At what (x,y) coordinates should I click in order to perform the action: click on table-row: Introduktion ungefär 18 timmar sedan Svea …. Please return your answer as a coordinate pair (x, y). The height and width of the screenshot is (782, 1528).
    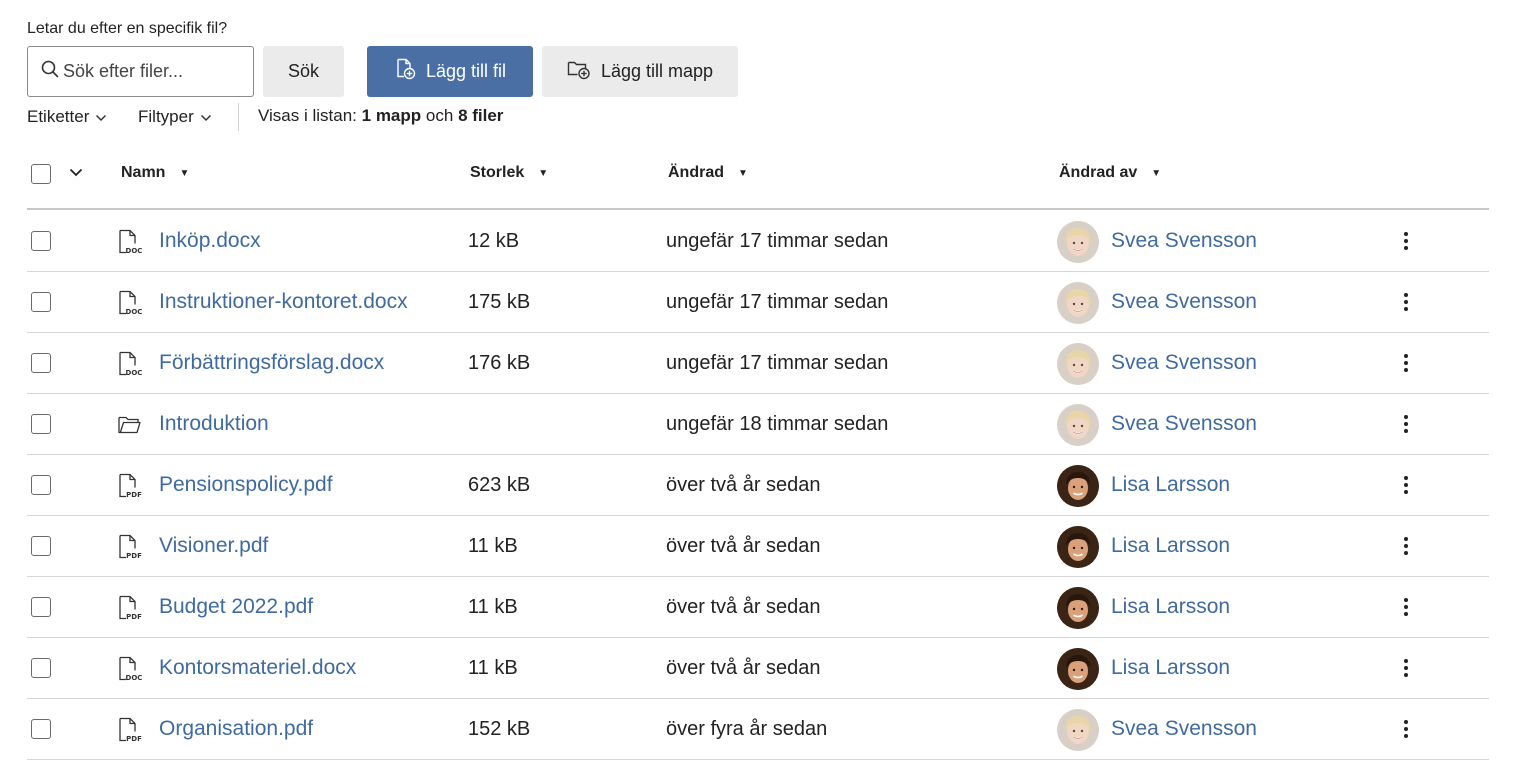
    Looking at the image, I should click on (758, 424).